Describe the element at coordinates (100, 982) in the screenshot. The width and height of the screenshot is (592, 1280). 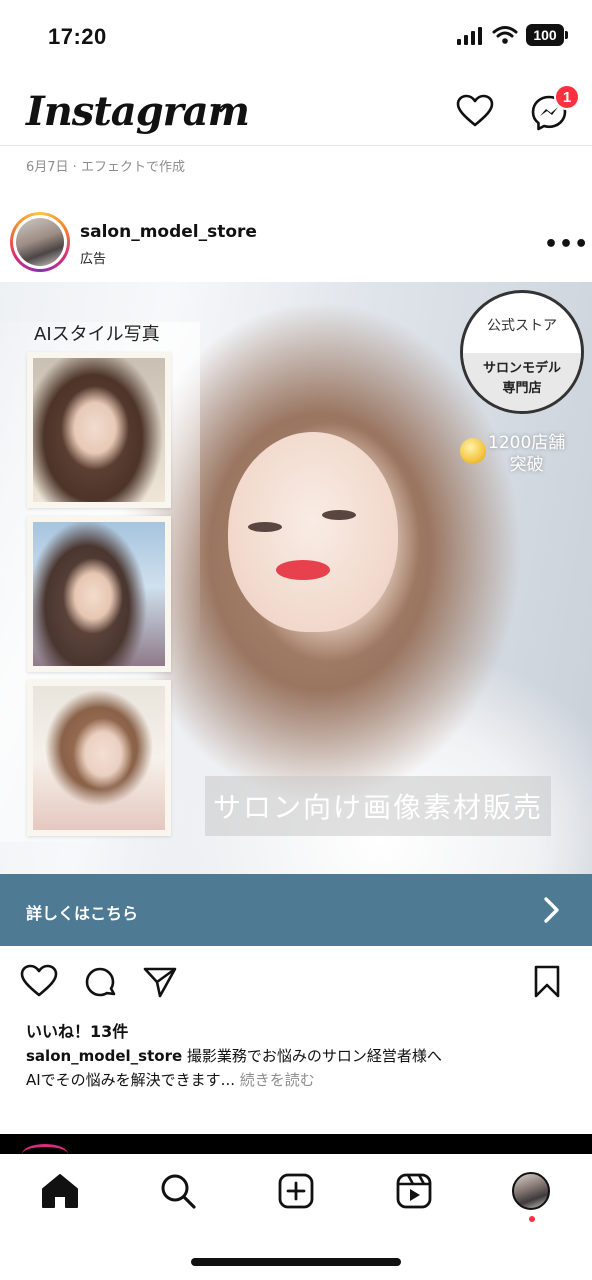
I see `comment-icon` at that location.